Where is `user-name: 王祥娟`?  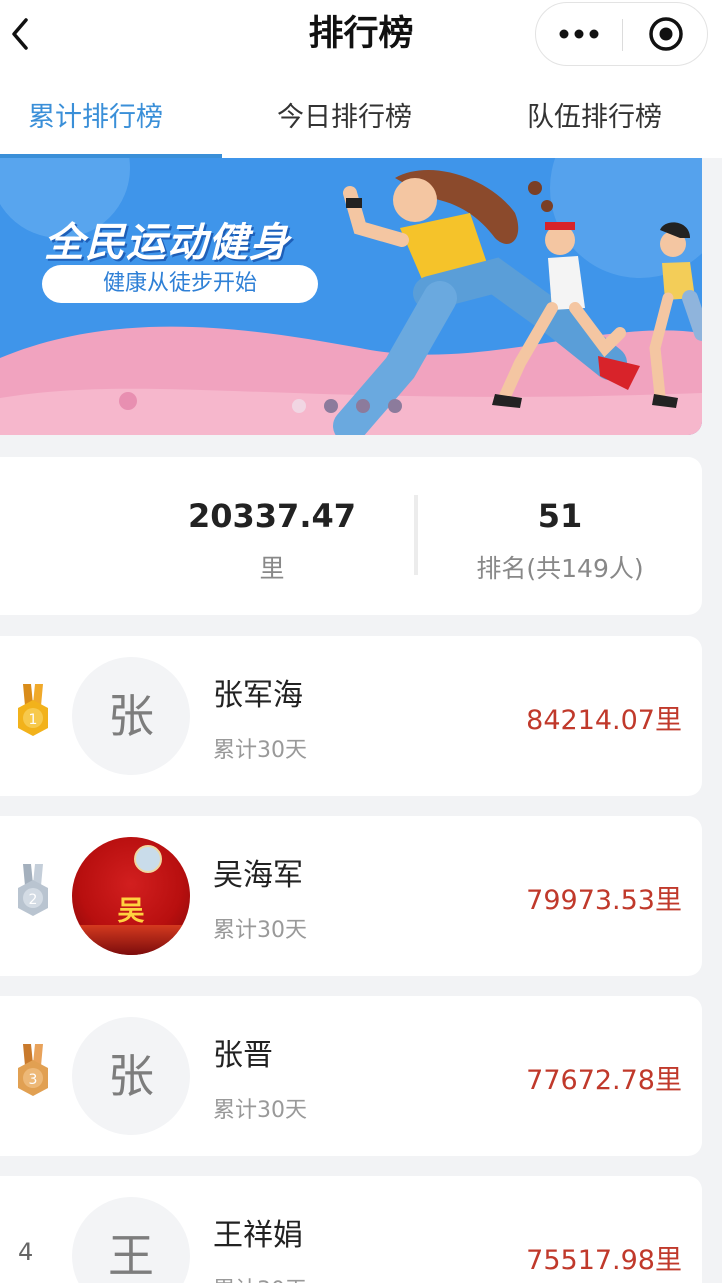
user-name: 王祥娟 is located at coordinates (258, 1235).